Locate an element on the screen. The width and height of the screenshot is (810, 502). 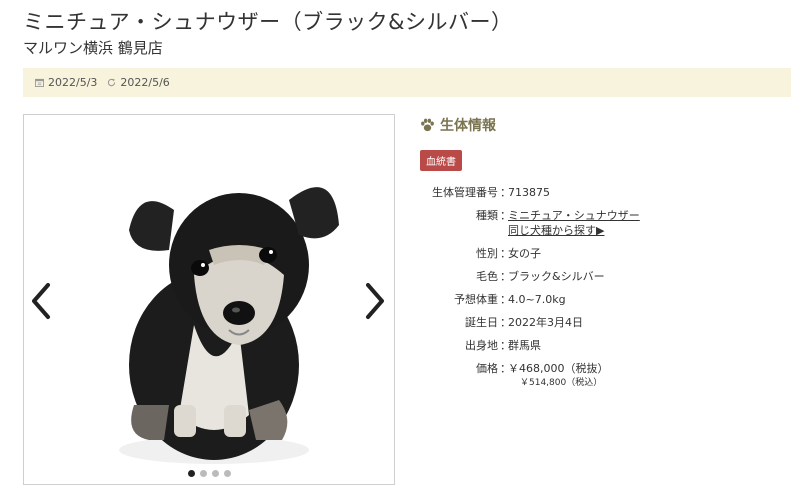
row-value: 2022年3月4日 is located at coordinates (545, 322).